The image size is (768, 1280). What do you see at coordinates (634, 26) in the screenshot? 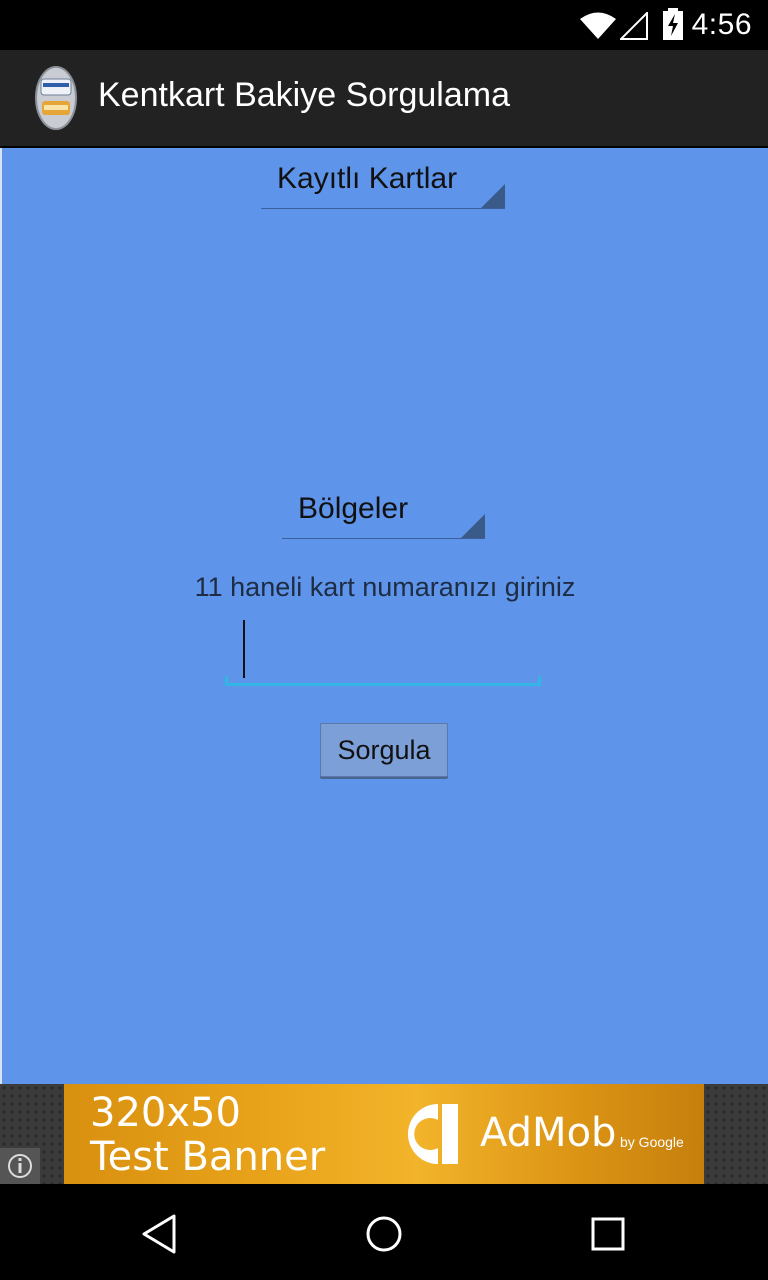
I see `signal-icon` at bounding box center [634, 26].